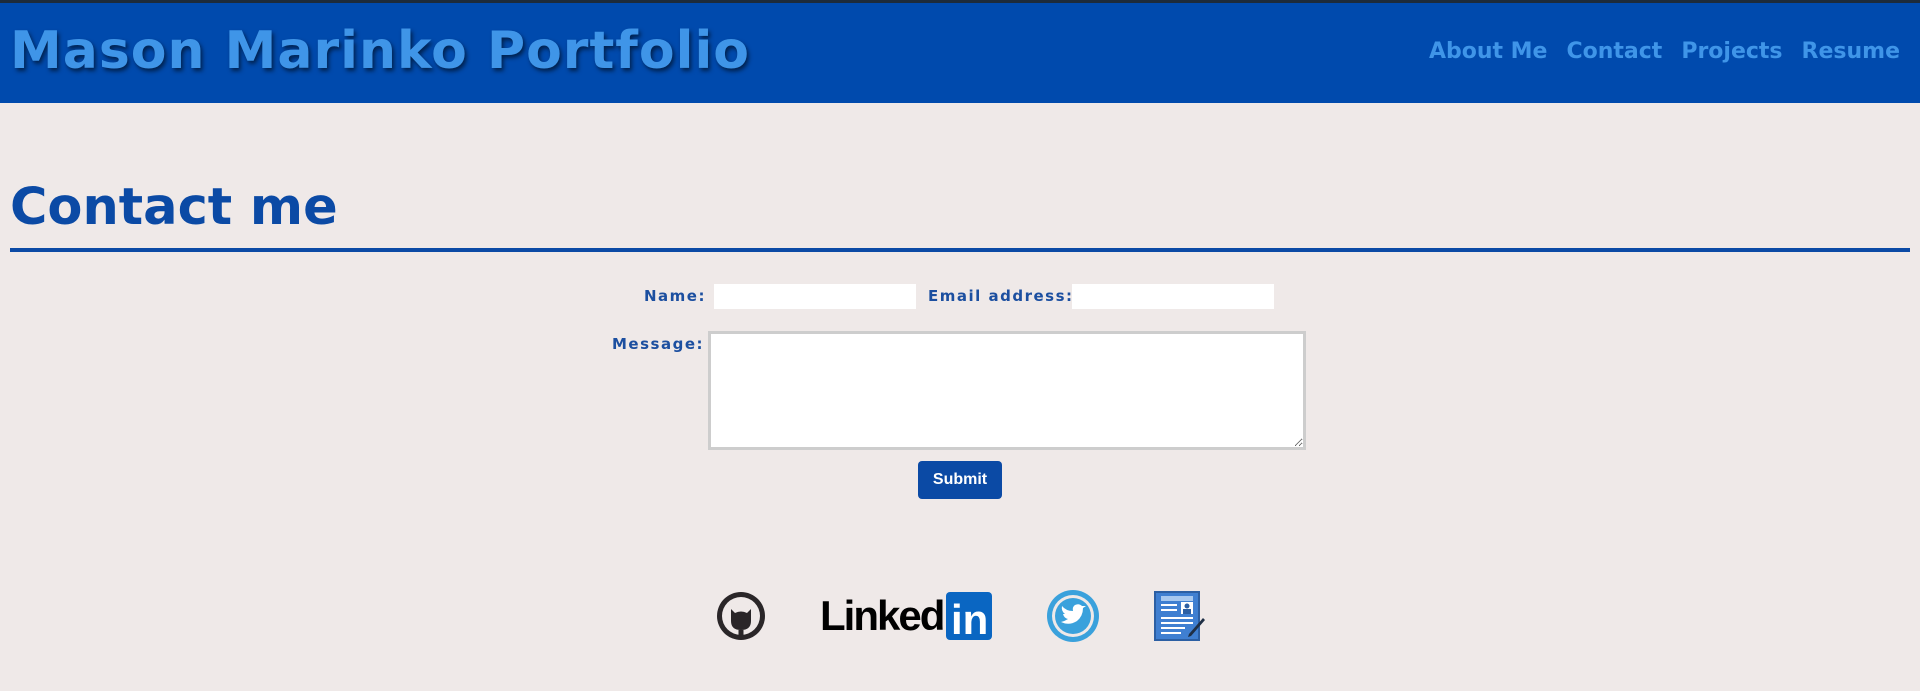 The height and width of the screenshot is (691, 1920). Describe the element at coordinates (960, 250) in the screenshot. I see `heading-divider` at that location.